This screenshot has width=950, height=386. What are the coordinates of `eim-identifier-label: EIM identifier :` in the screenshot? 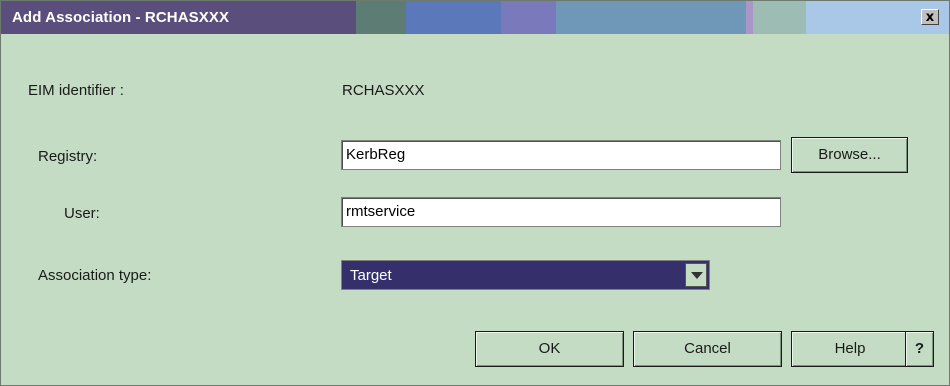 It's located at (76, 90).